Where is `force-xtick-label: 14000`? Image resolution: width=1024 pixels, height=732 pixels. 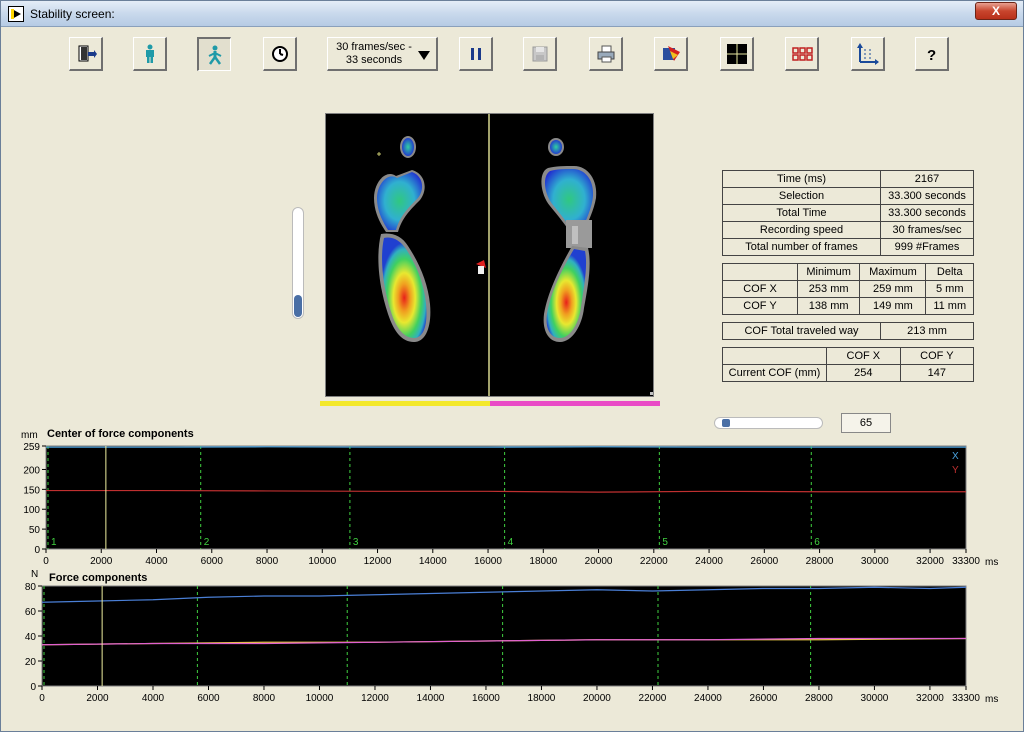 force-xtick-label: 14000 is located at coordinates (431, 698).